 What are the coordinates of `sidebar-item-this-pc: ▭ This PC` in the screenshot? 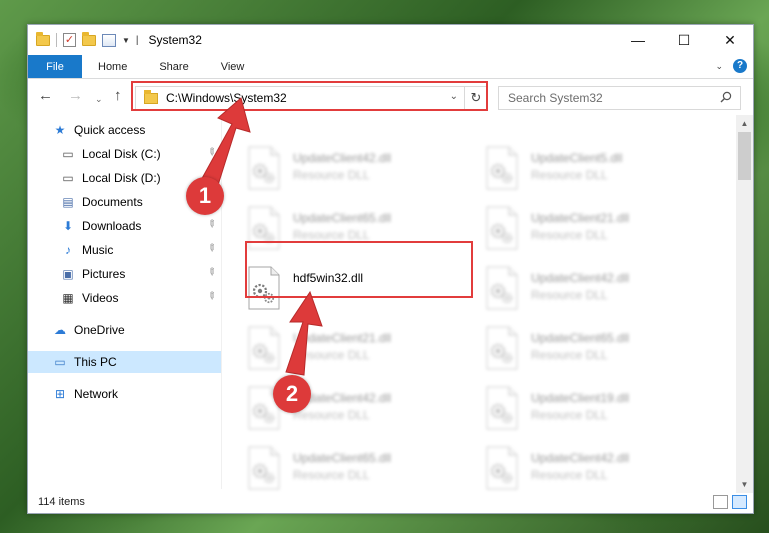 It's located at (124, 362).